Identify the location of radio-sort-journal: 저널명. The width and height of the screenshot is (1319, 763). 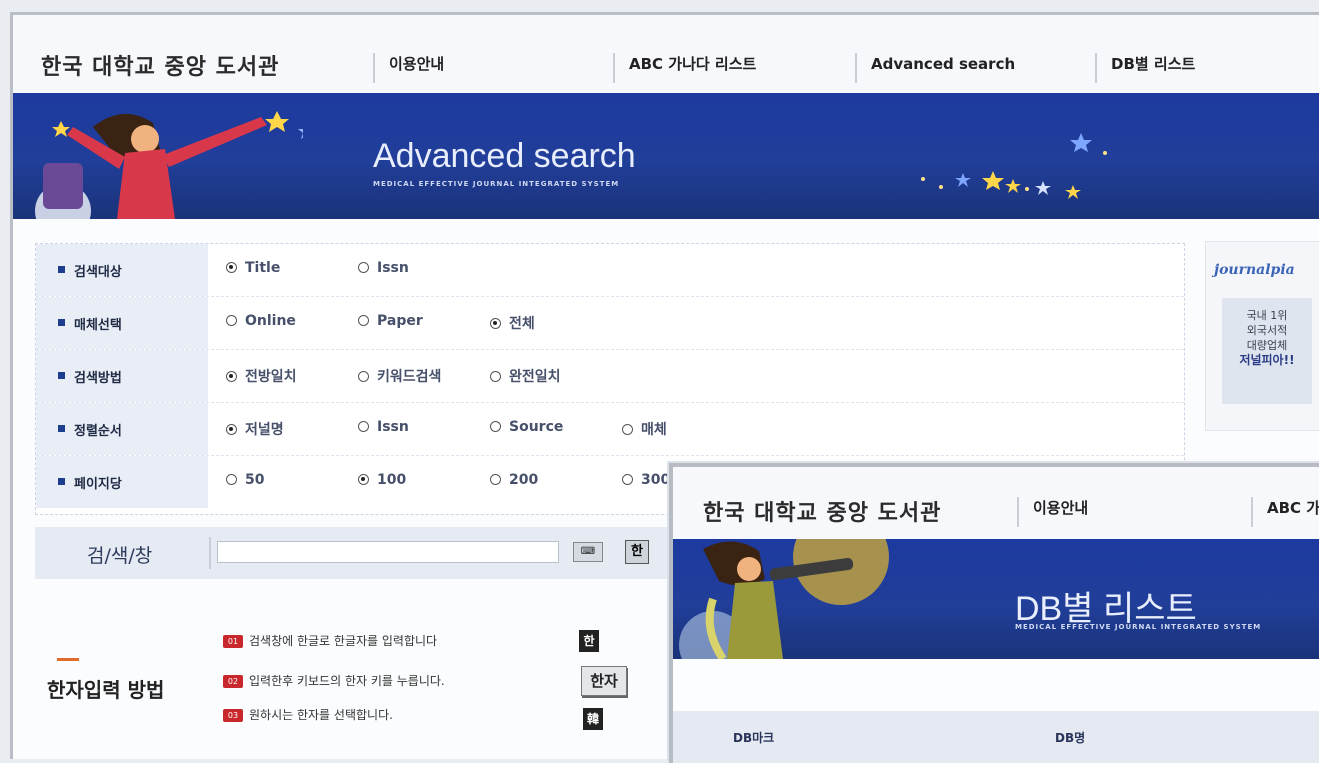
(255, 429).